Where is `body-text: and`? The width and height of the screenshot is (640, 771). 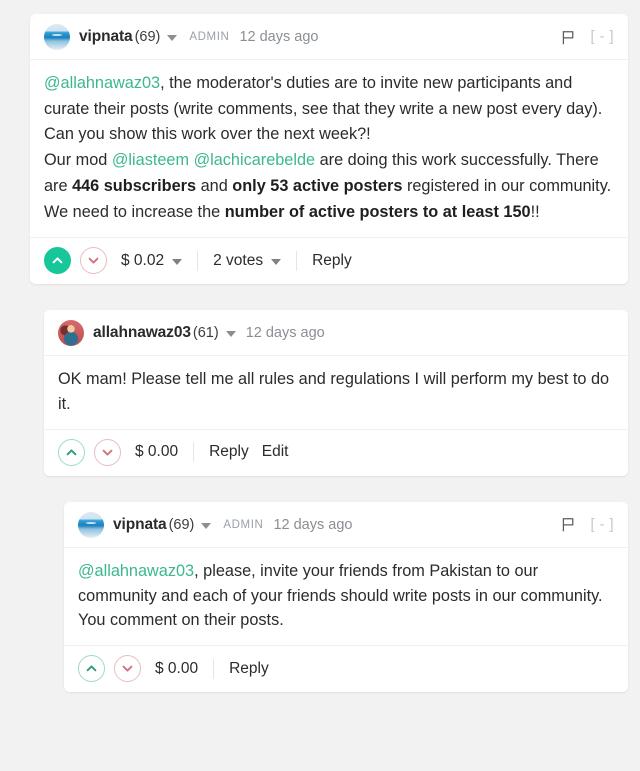 body-text: and is located at coordinates (214, 185).